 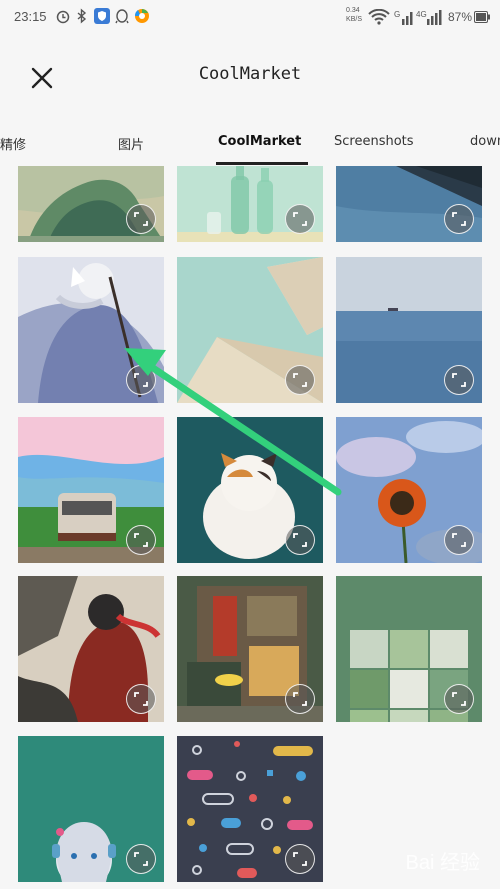 I want to click on page-title: CoolMarket, so click(x=250, y=74).